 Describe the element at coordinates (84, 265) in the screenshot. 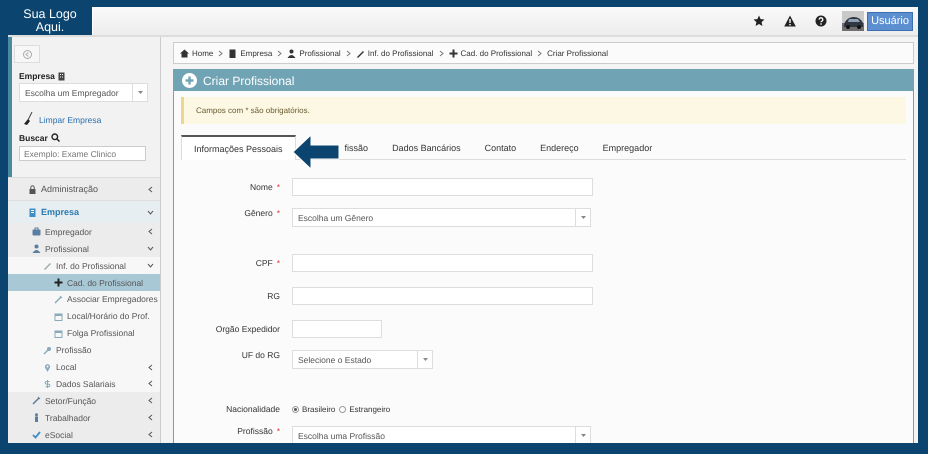

I see `sidebar-item: Inf. do Profissional` at that location.